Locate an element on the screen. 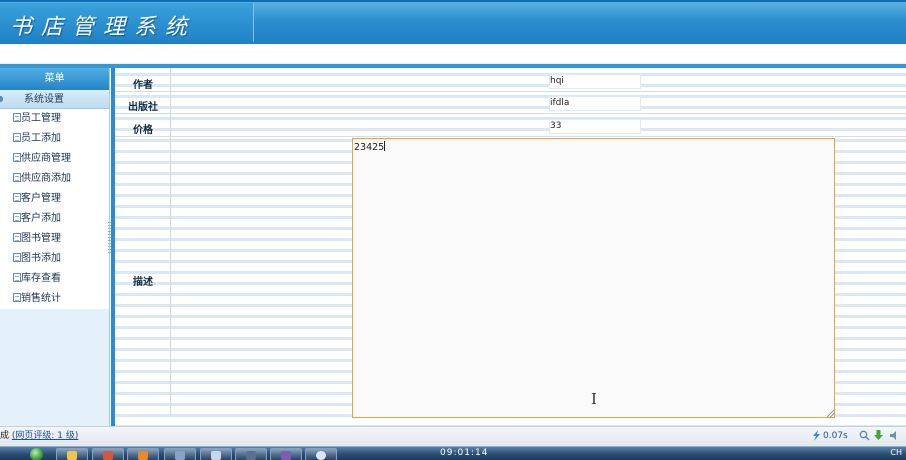 The width and height of the screenshot is (906, 460). sidebar-item-book-manage: 图书管理 is located at coordinates (54, 239).